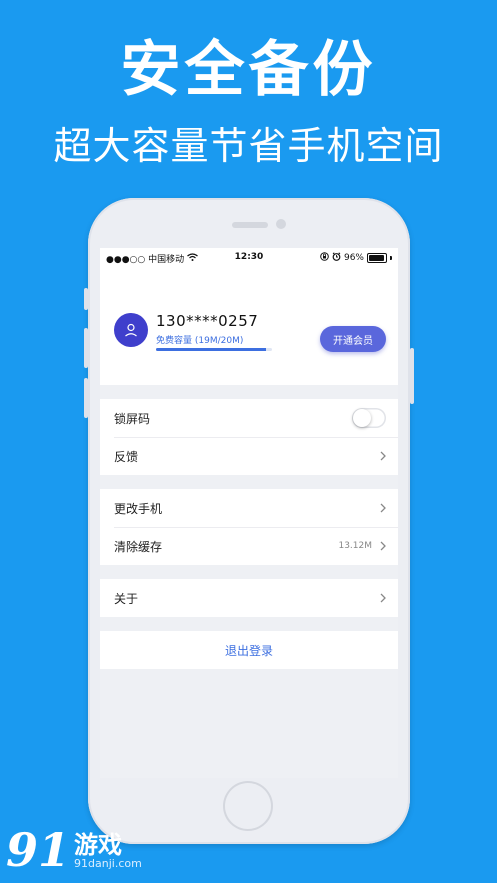 This screenshot has height=883, width=497. I want to click on feedback-label: 反馈, so click(126, 456).